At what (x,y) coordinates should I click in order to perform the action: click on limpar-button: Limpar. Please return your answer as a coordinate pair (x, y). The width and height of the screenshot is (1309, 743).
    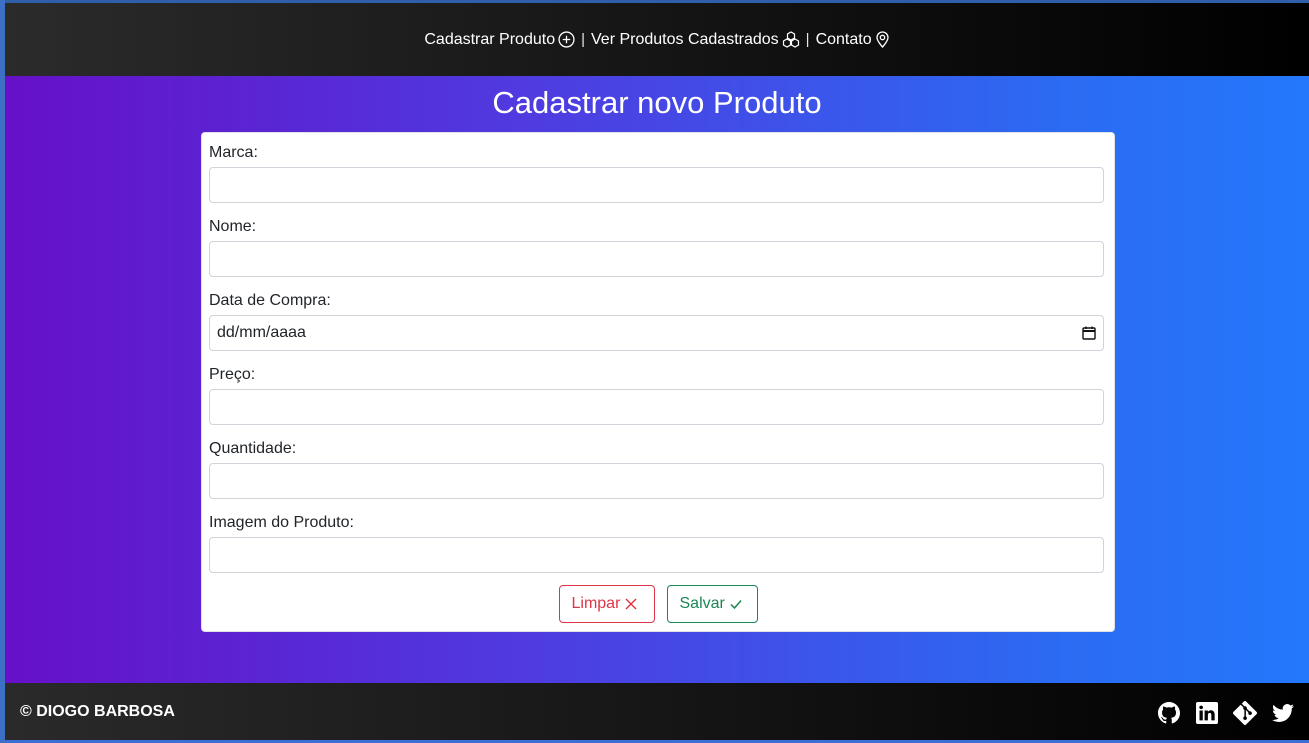
    Looking at the image, I should click on (606, 604).